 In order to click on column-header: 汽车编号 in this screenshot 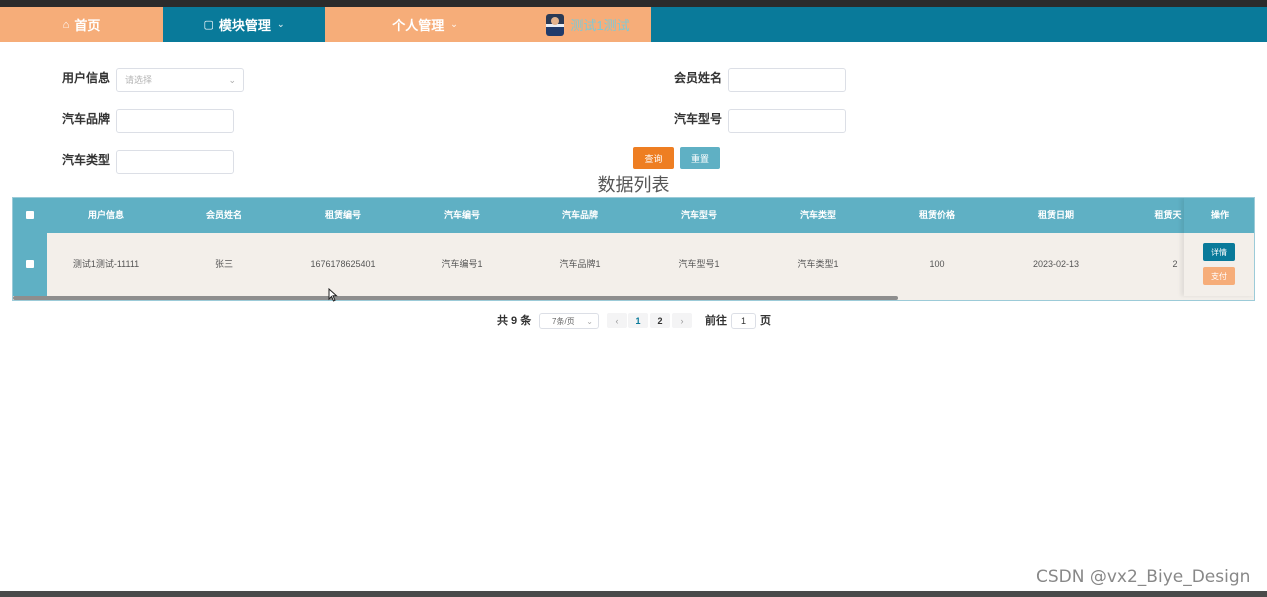, I will do `click(462, 215)`.